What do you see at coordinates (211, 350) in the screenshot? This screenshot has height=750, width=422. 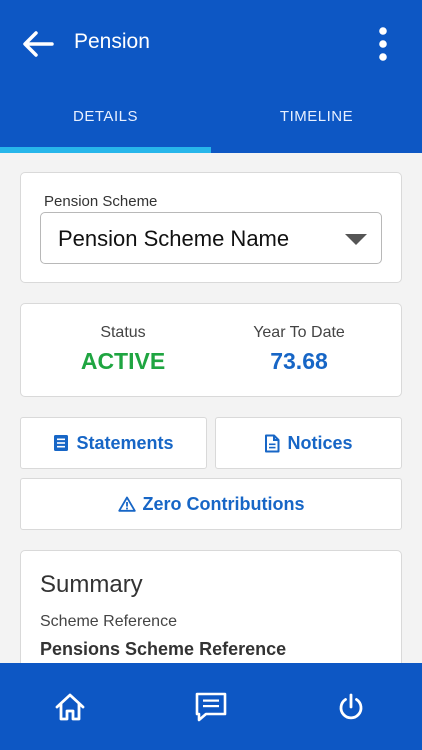 I see `status-card: Status ACTIVE Year To Date 73.68` at bounding box center [211, 350].